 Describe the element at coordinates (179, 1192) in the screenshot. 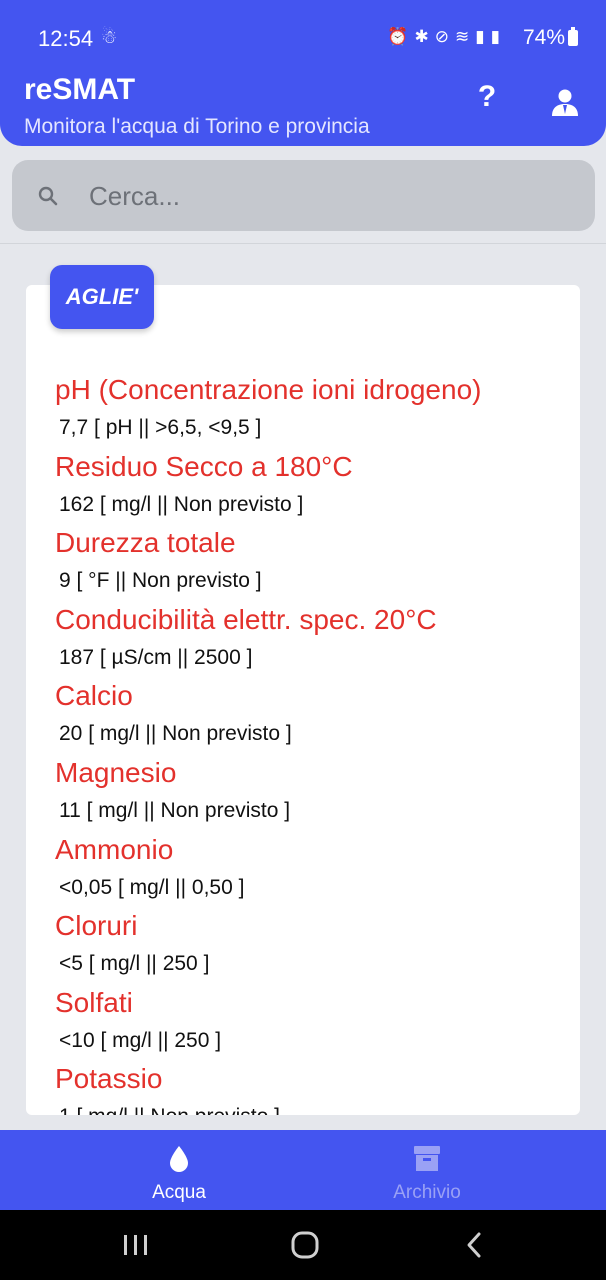

I see `nav-label-acqua: Acqua` at that location.